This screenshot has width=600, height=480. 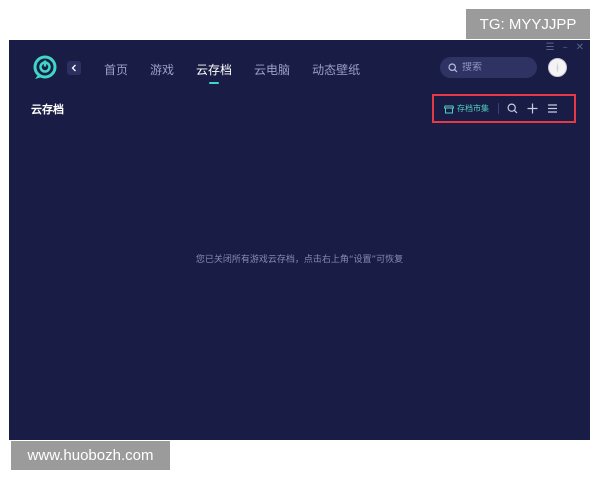 I want to click on watermark-top: TG: MYYJJPP, so click(x=528, y=24).